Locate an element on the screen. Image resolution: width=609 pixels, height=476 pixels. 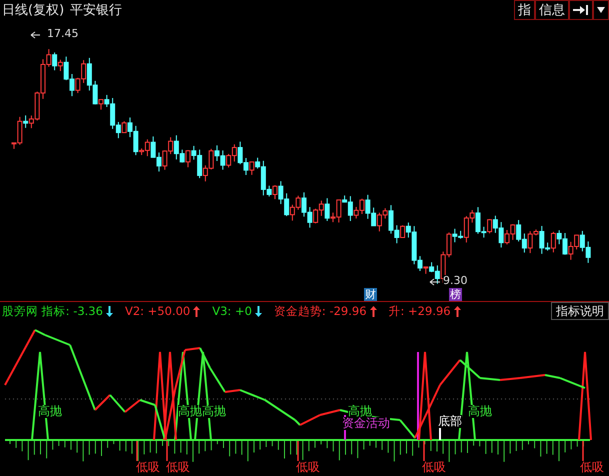
toolbar-button: 指 is located at coordinates (524, 10).